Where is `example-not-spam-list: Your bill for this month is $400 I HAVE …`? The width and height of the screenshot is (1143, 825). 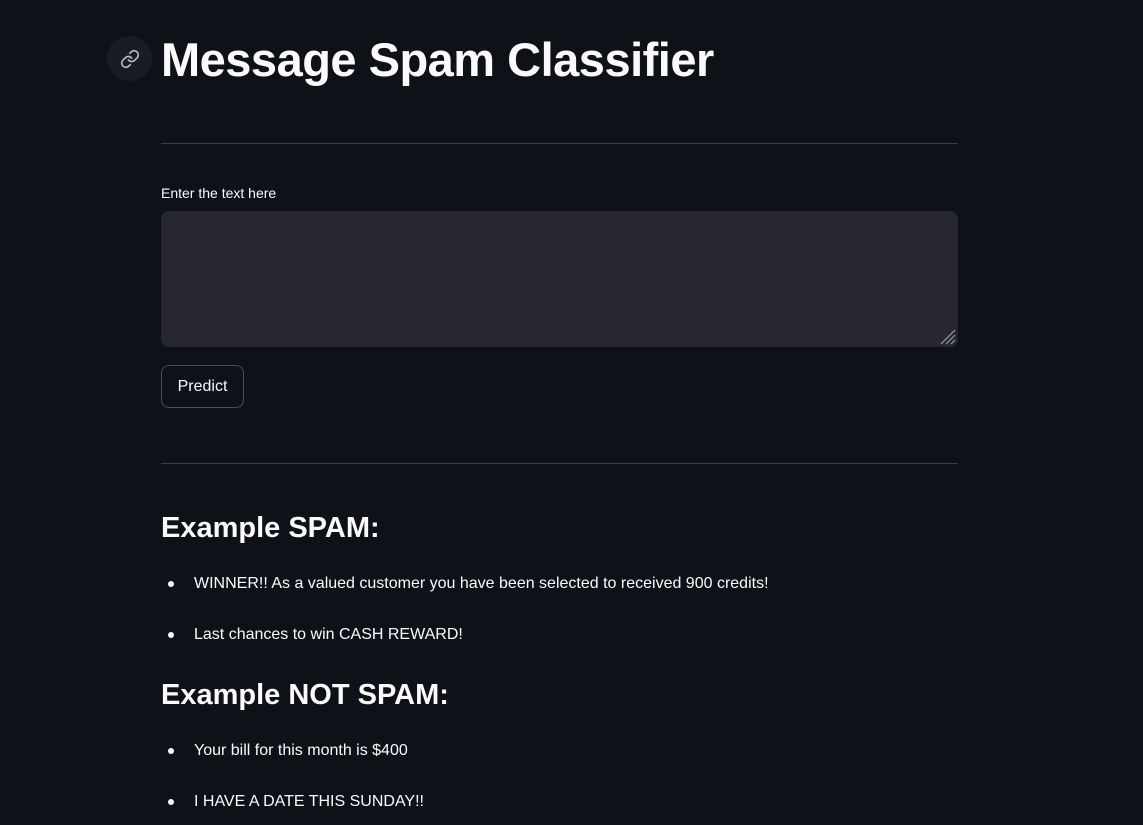 example-not-spam-list: Your bill for this month is $400 I HAVE … is located at coordinates (292, 782).